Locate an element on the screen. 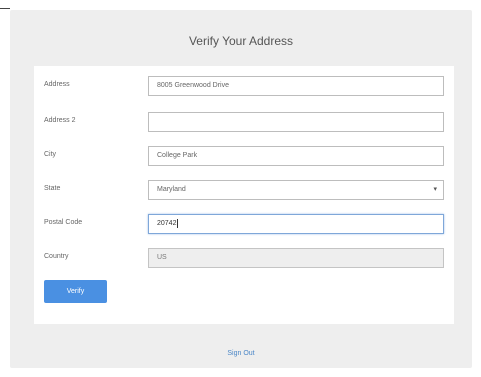  address2-row: Address 2 is located at coordinates (244, 122).